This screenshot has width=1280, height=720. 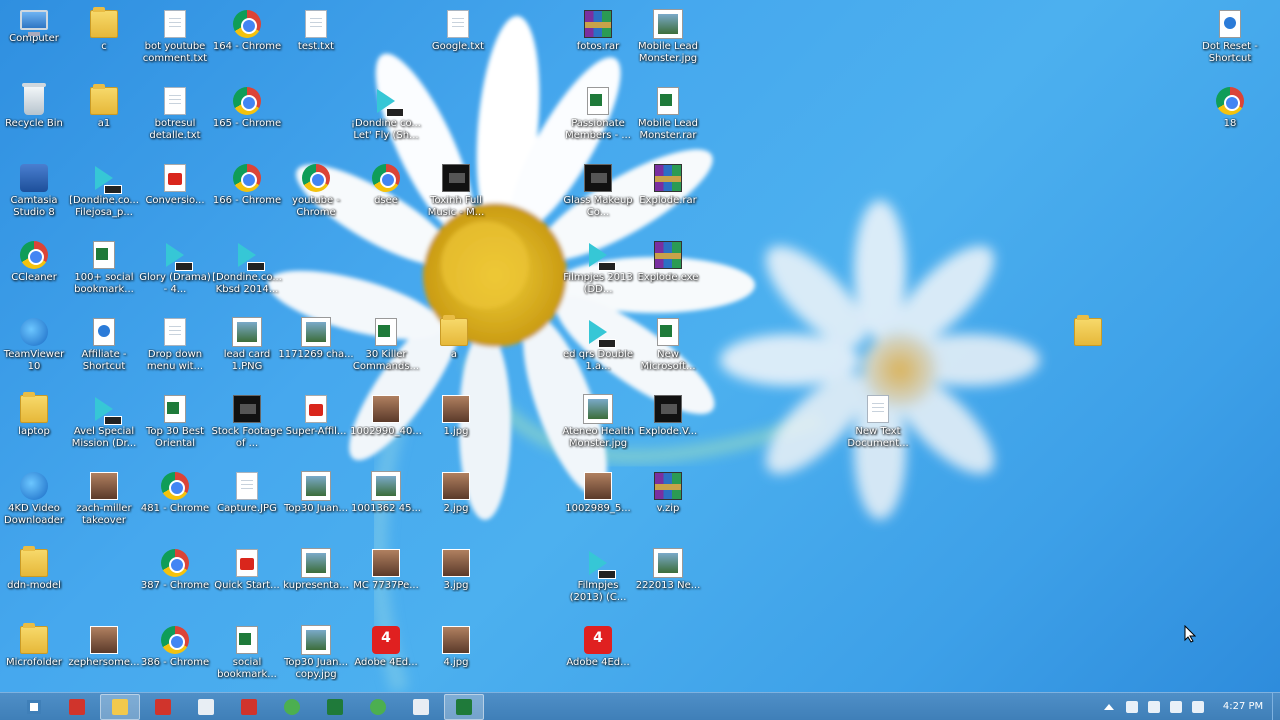 What do you see at coordinates (456, 658) in the screenshot?
I see `desktop-icon: 4.jpg` at bounding box center [456, 658].